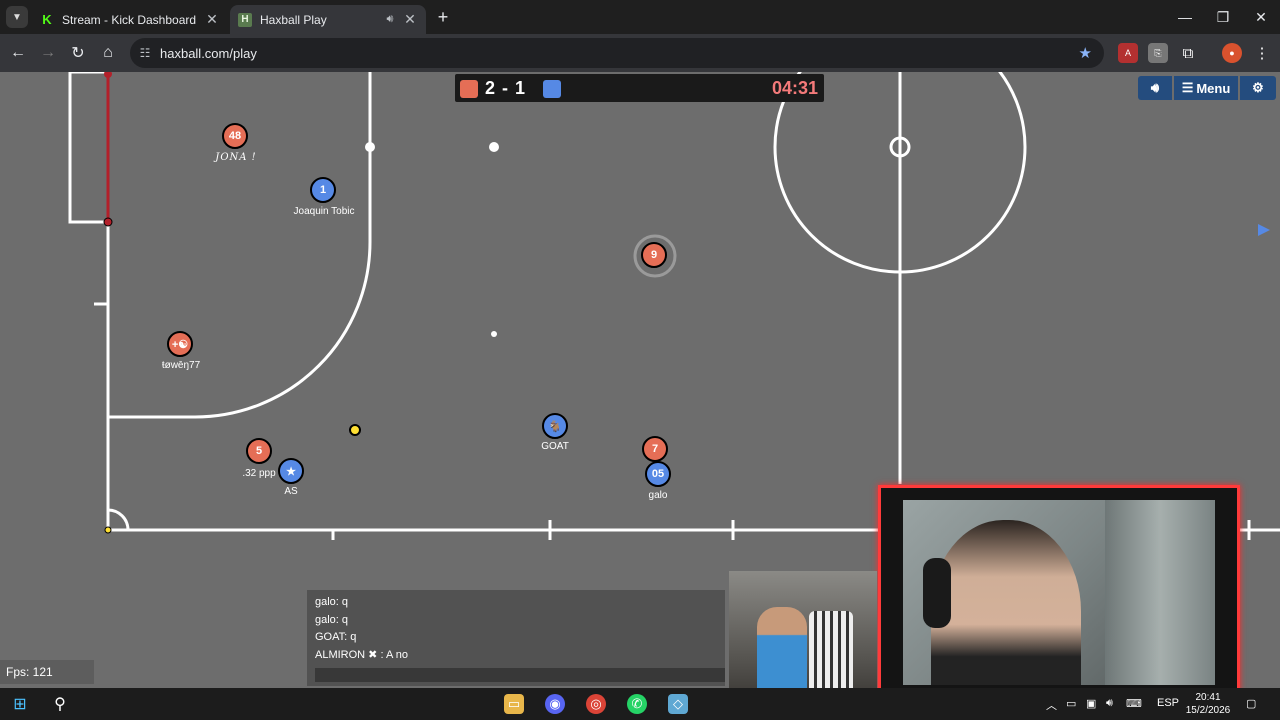  Describe the element at coordinates (1187, 87) in the screenshot. I see `hamburger-icon: ☰` at that location.